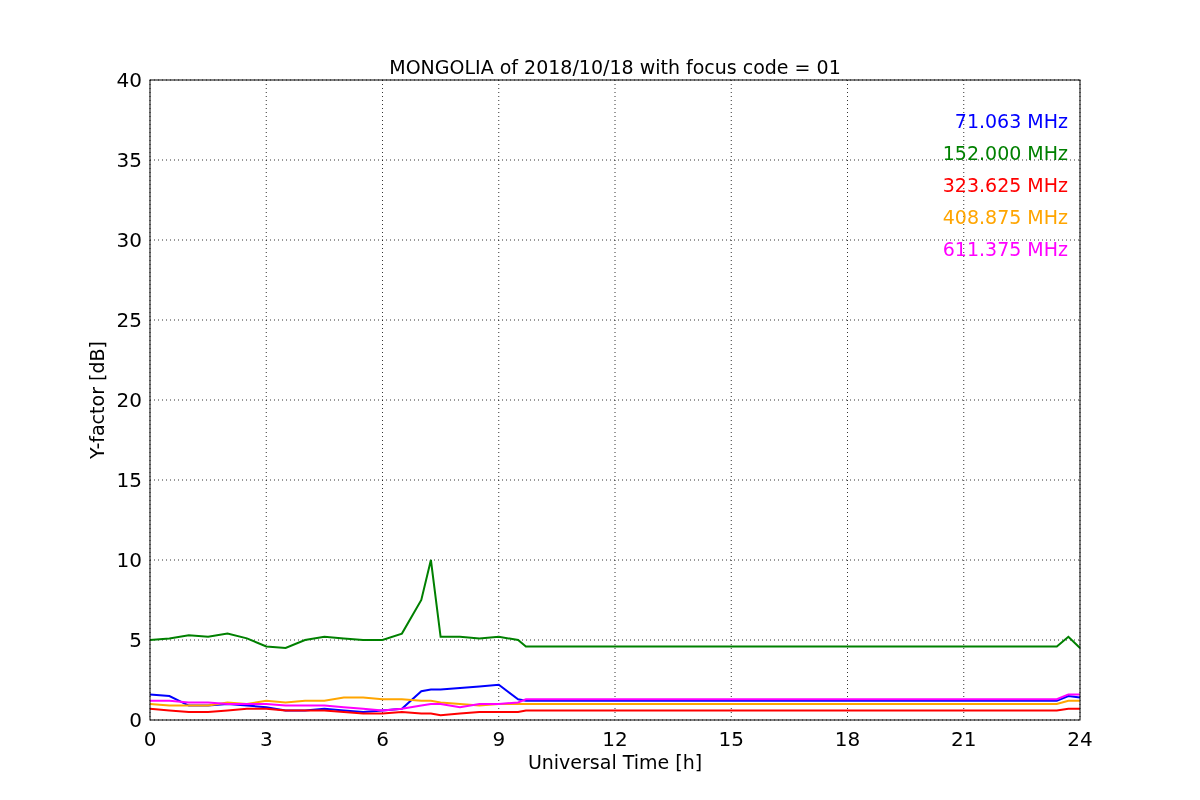 The image size is (1200, 800). What do you see at coordinates (1011, 121) in the screenshot?
I see `legend-label: 71.063 MHz` at bounding box center [1011, 121].